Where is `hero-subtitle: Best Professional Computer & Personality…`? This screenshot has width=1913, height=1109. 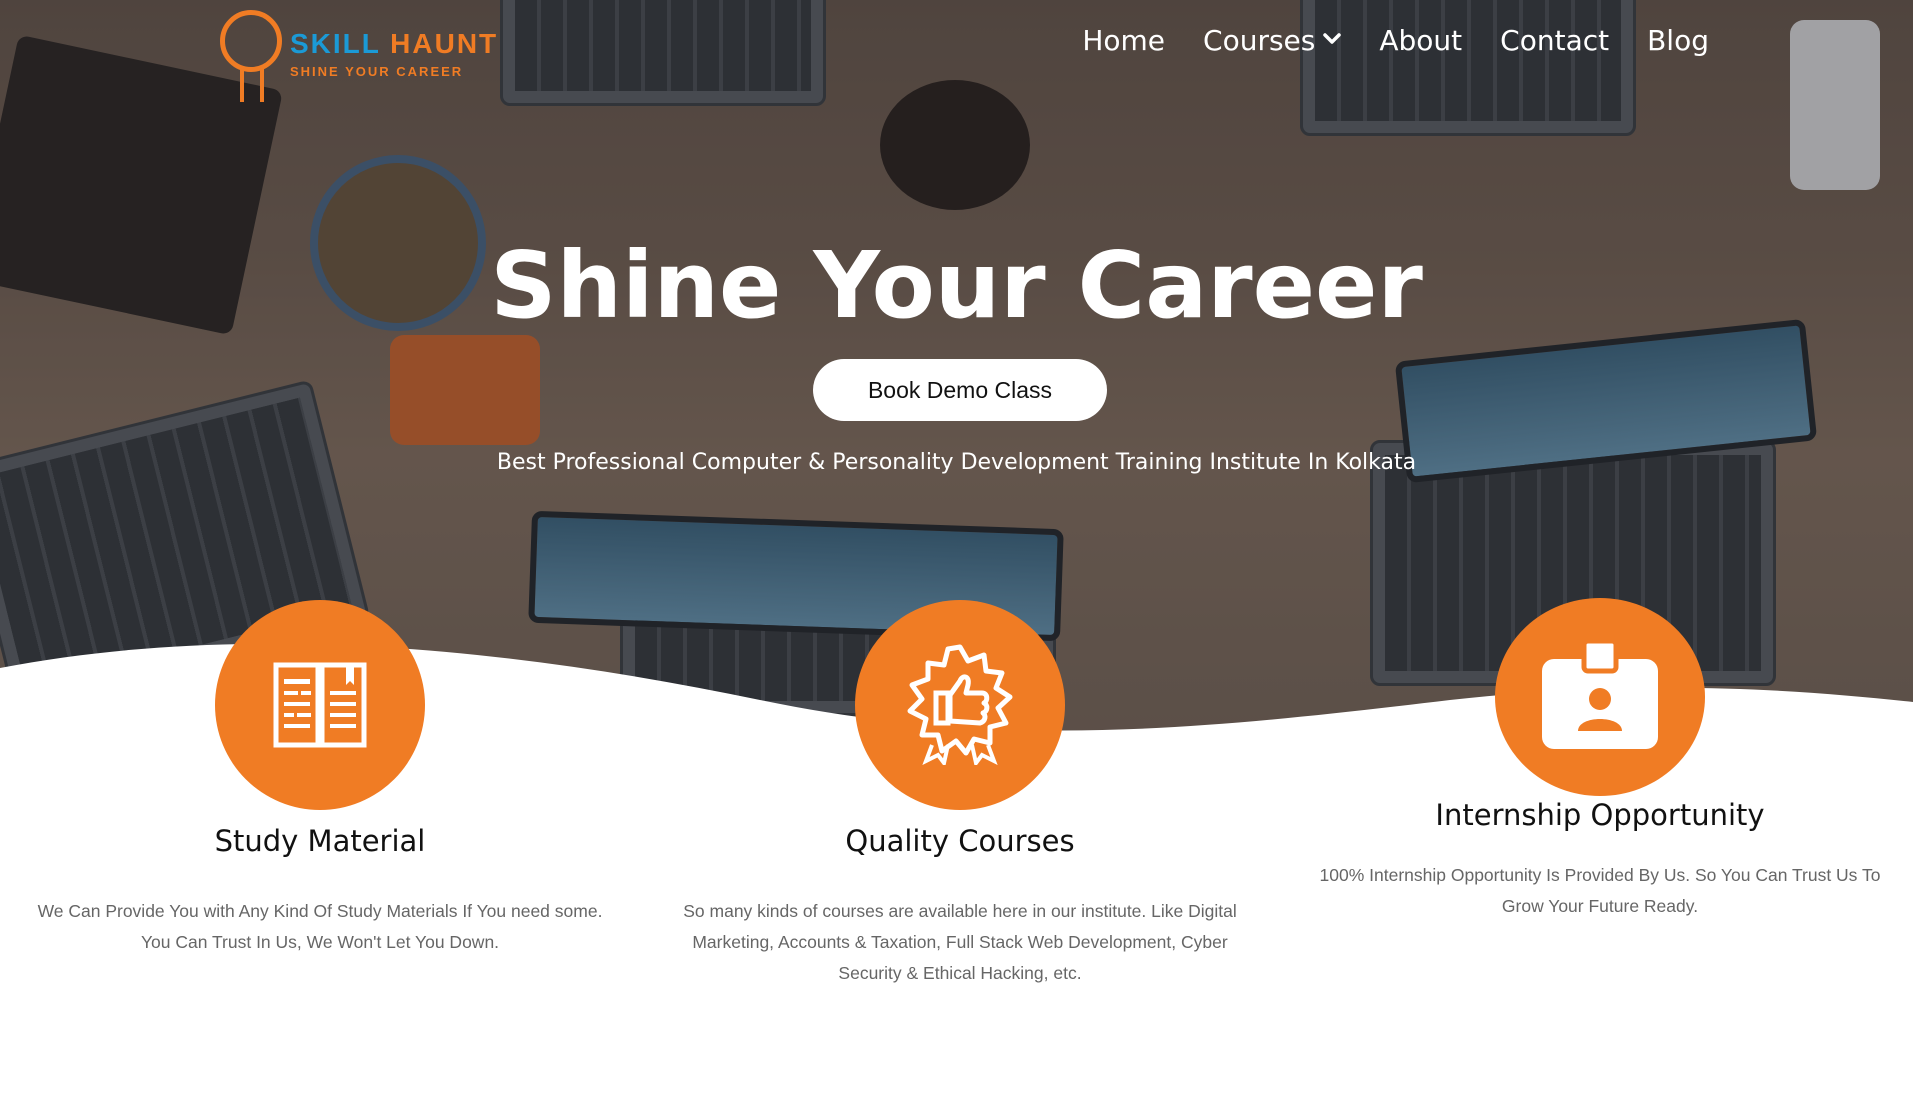
hero-subtitle: Best Professional Computer & Personality… is located at coordinates (956, 462).